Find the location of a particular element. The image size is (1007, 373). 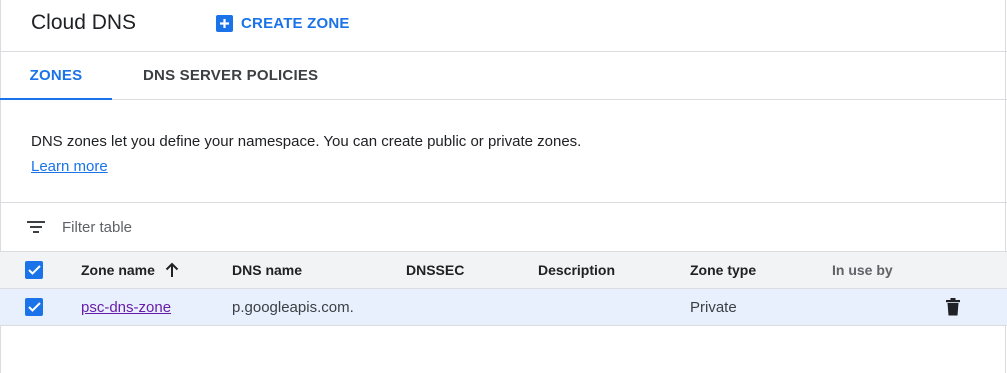

page-title: Cloud DNS is located at coordinates (84, 22).